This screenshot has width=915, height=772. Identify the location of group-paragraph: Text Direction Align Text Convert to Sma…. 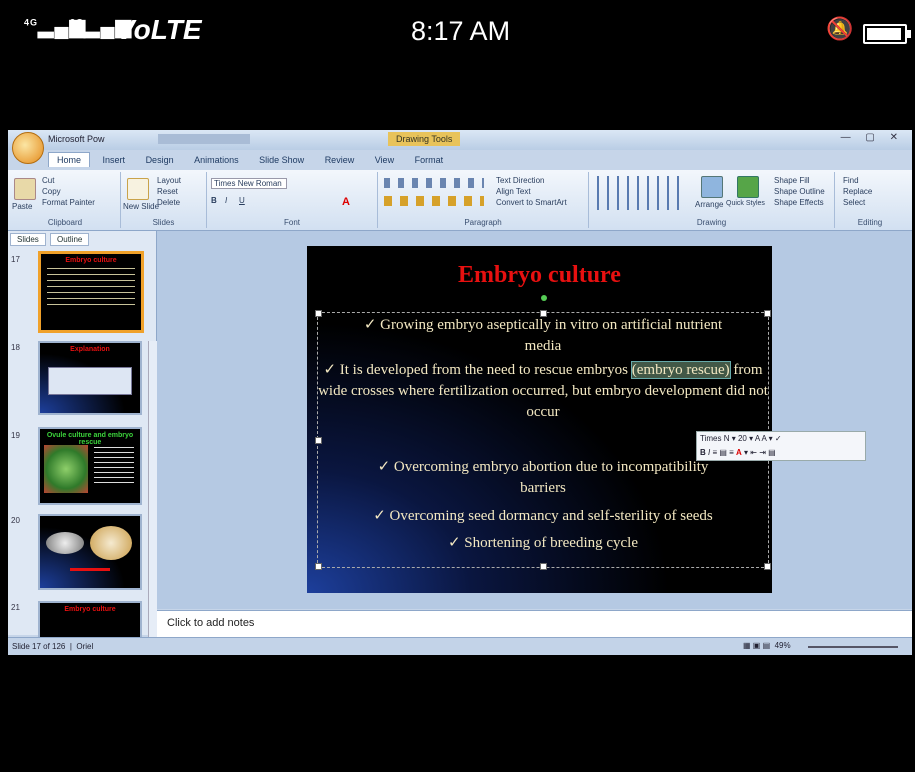
(483, 200).